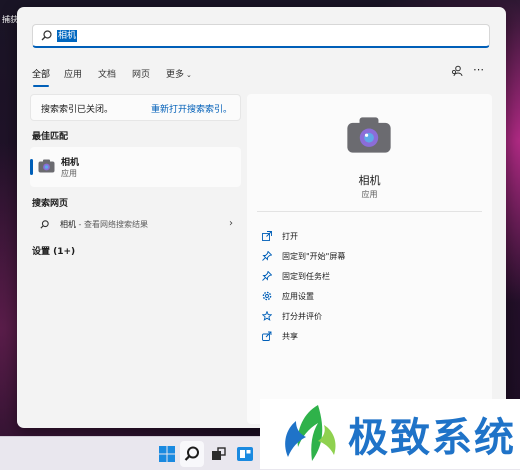  I want to click on tab-apps: 应用, so click(73, 73).